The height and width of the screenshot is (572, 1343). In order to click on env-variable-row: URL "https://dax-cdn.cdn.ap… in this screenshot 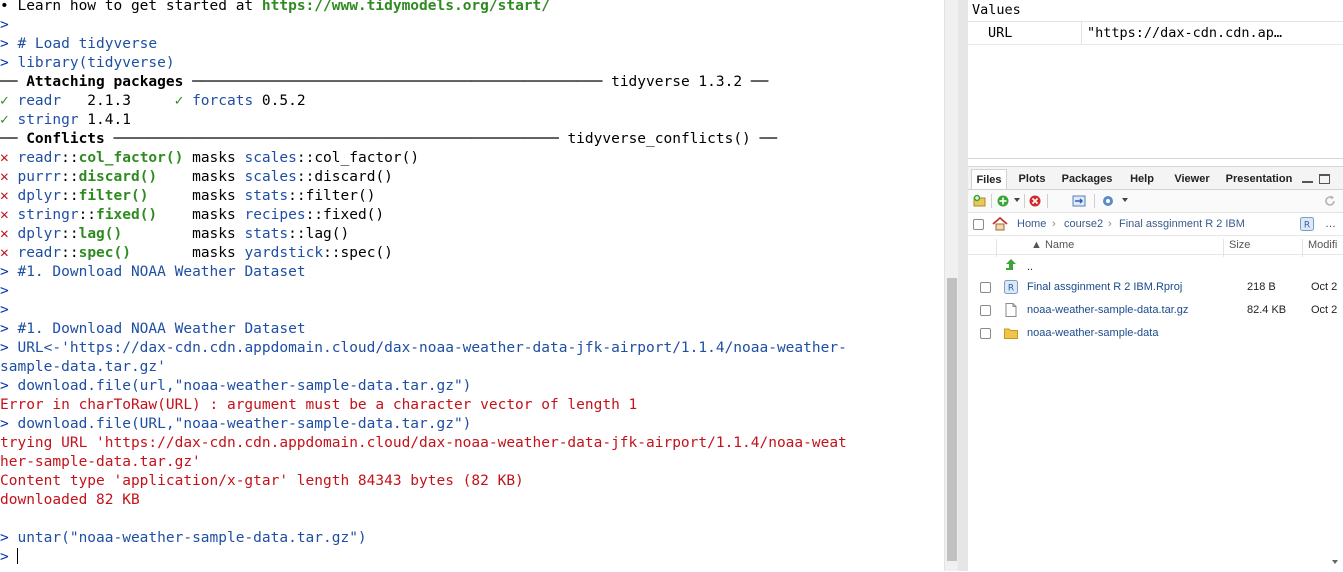, I will do `click(1155, 33)`.